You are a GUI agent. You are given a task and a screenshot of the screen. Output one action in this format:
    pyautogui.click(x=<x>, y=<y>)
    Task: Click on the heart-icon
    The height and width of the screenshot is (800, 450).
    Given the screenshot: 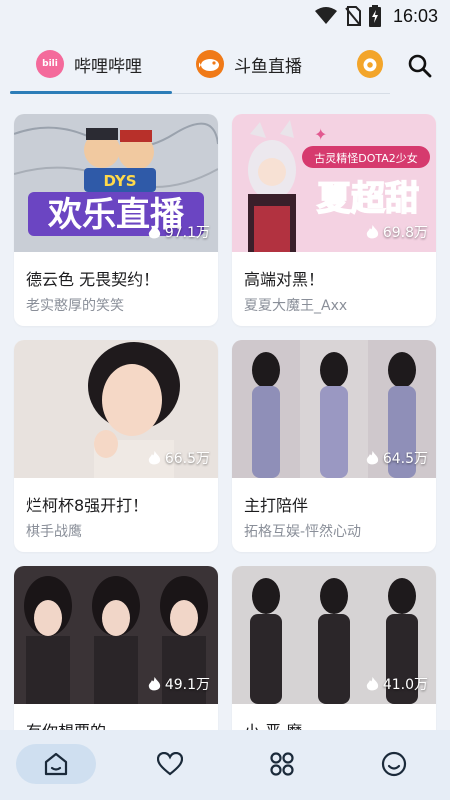 What is the action you would take?
    pyautogui.click(x=170, y=764)
    